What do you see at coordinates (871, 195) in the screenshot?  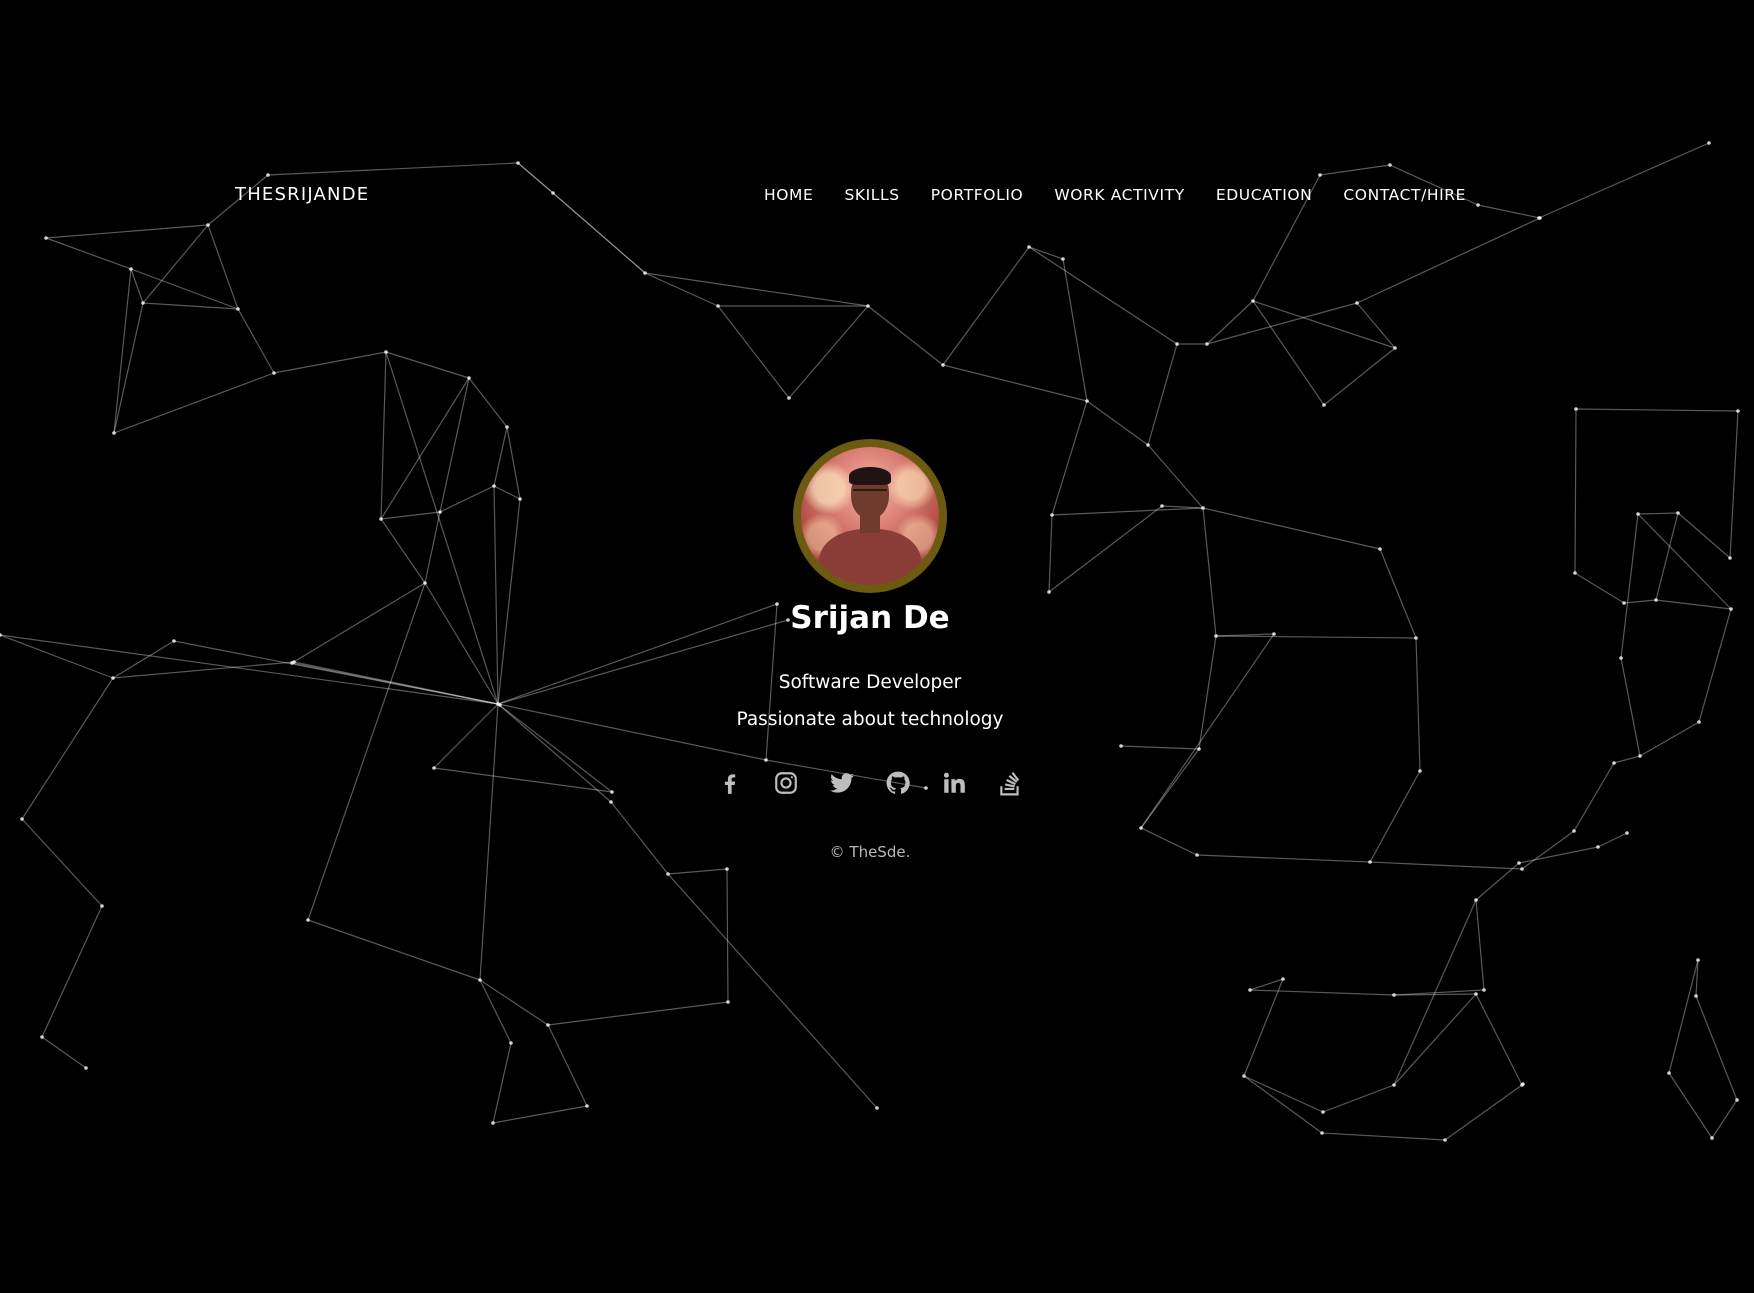 I see `nav-item-skills: SKILLS` at bounding box center [871, 195].